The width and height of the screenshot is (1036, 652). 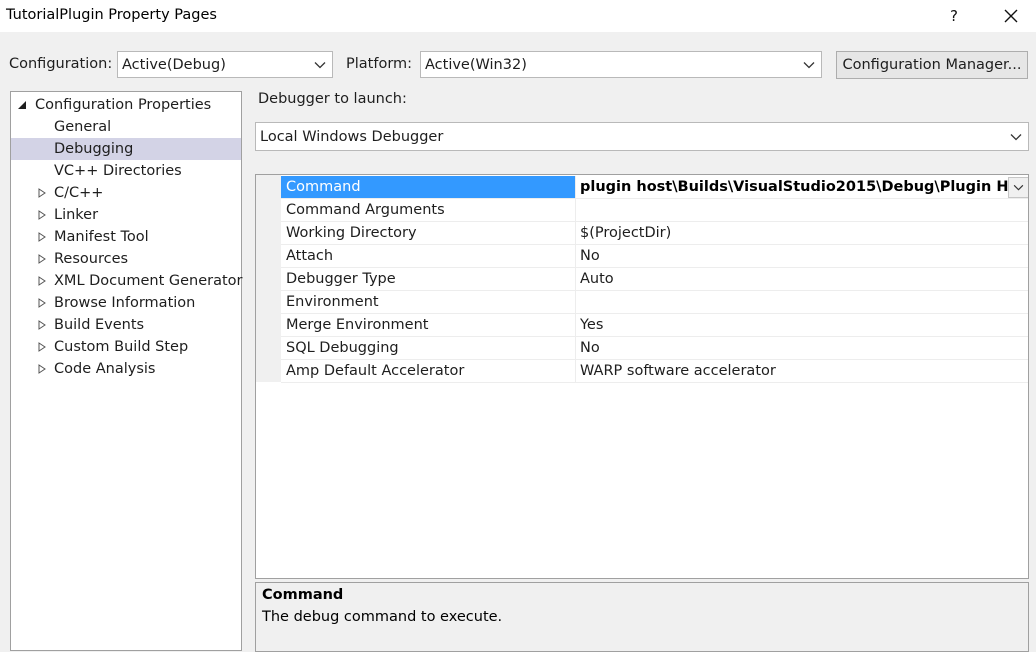 What do you see at coordinates (621, 64) in the screenshot?
I see `platform-dropdown: Active(Win32)` at bounding box center [621, 64].